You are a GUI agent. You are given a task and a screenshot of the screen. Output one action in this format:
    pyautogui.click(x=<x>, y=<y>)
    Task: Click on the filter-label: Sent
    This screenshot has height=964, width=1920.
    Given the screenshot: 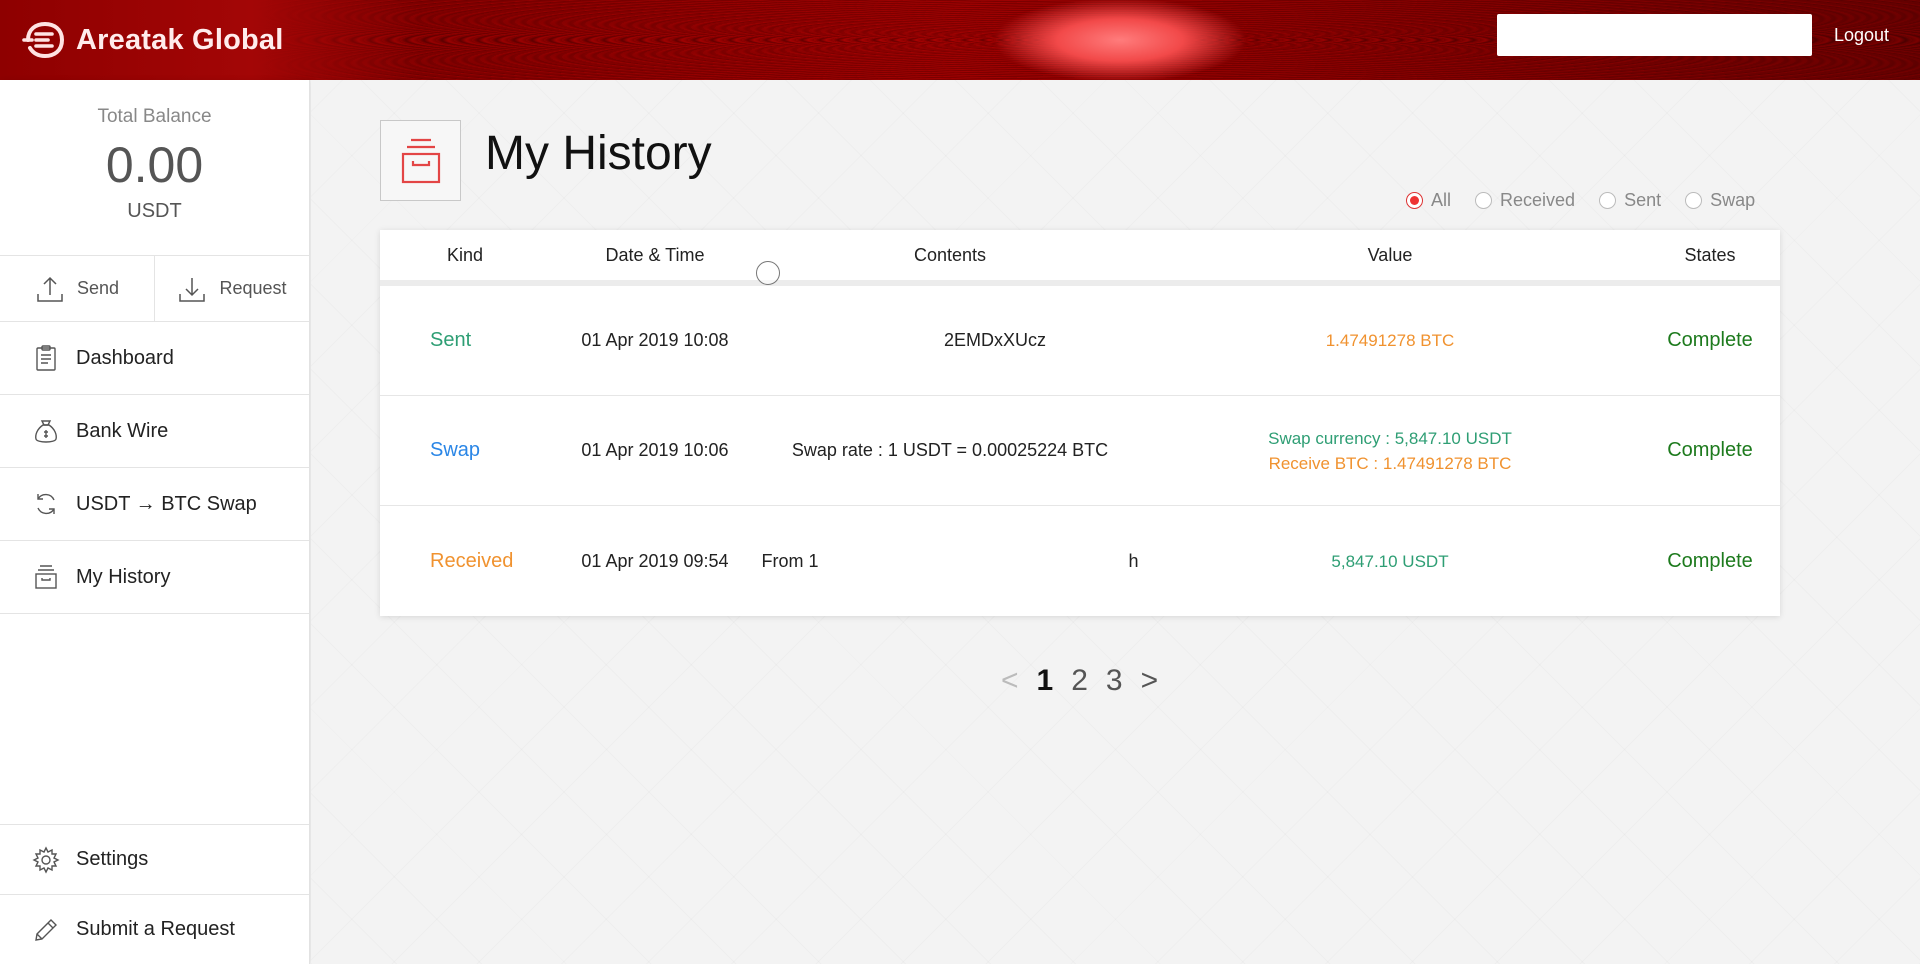 What is the action you would take?
    pyautogui.click(x=1643, y=200)
    